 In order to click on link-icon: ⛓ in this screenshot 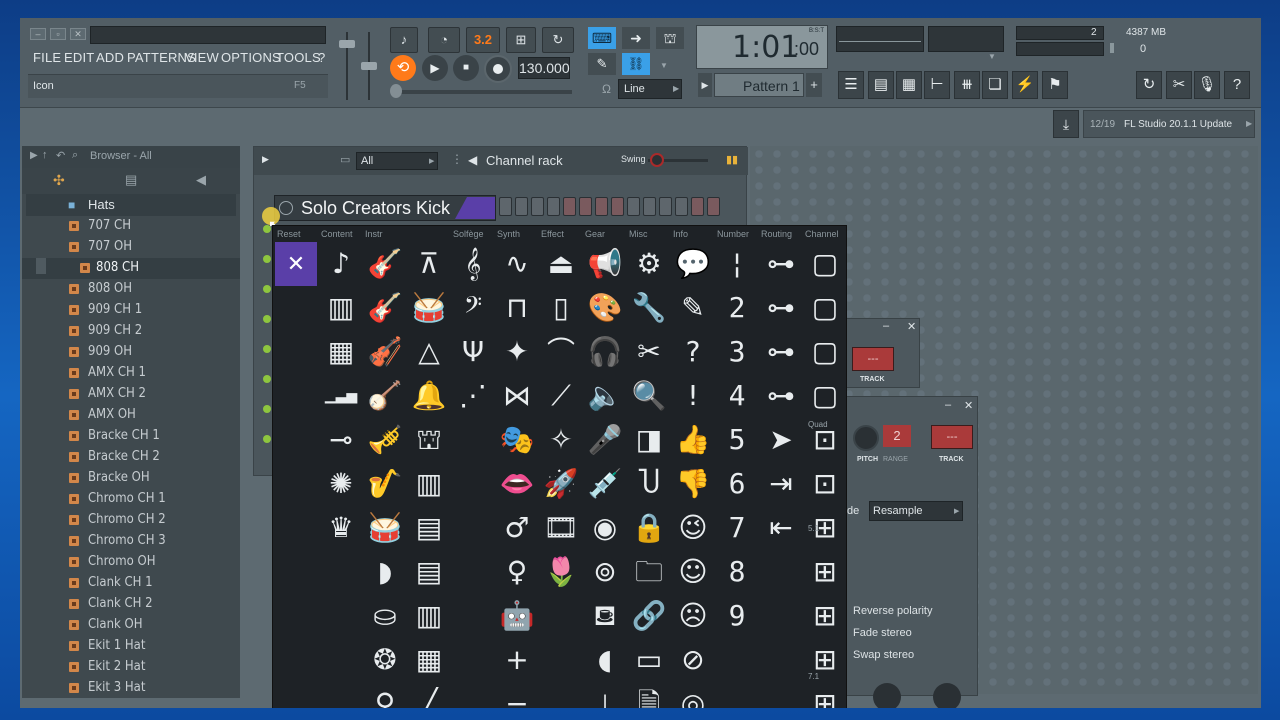, I will do `click(636, 64)`.